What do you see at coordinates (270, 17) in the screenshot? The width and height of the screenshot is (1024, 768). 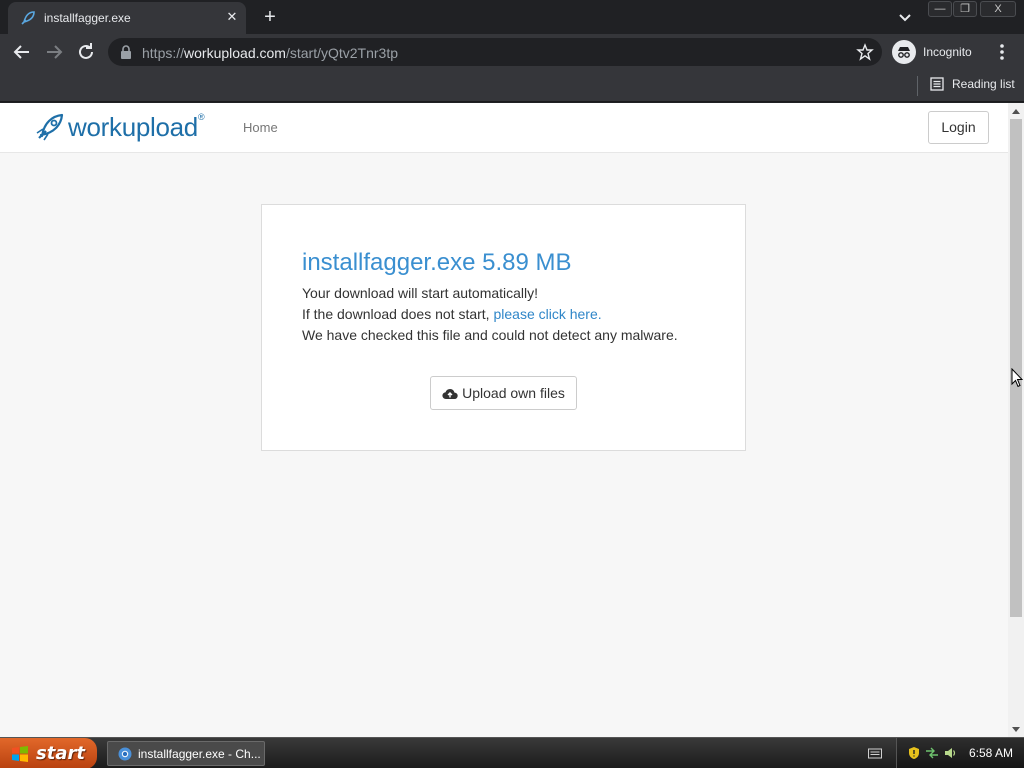 I see `new-tab-button: +` at bounding box center [270, 17].